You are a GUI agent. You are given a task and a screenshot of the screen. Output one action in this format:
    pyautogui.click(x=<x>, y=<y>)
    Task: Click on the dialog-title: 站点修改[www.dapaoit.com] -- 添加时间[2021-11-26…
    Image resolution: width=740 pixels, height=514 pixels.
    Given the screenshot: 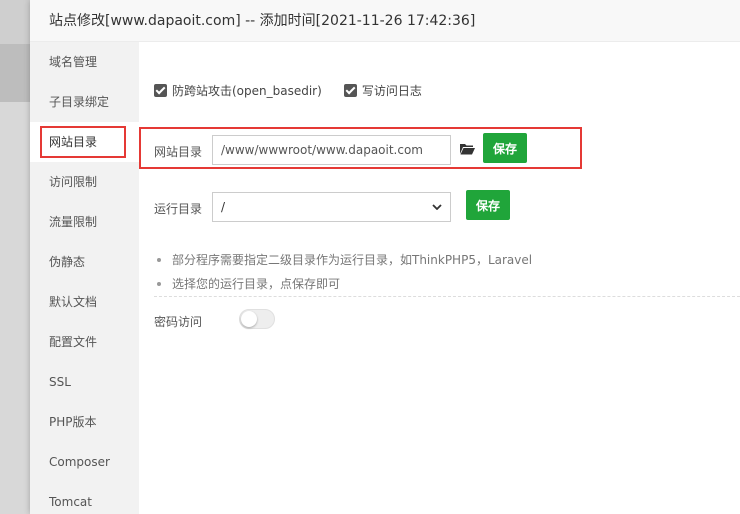 What is the action you would take?
    pyautogui.click(x=385, y=21)
    